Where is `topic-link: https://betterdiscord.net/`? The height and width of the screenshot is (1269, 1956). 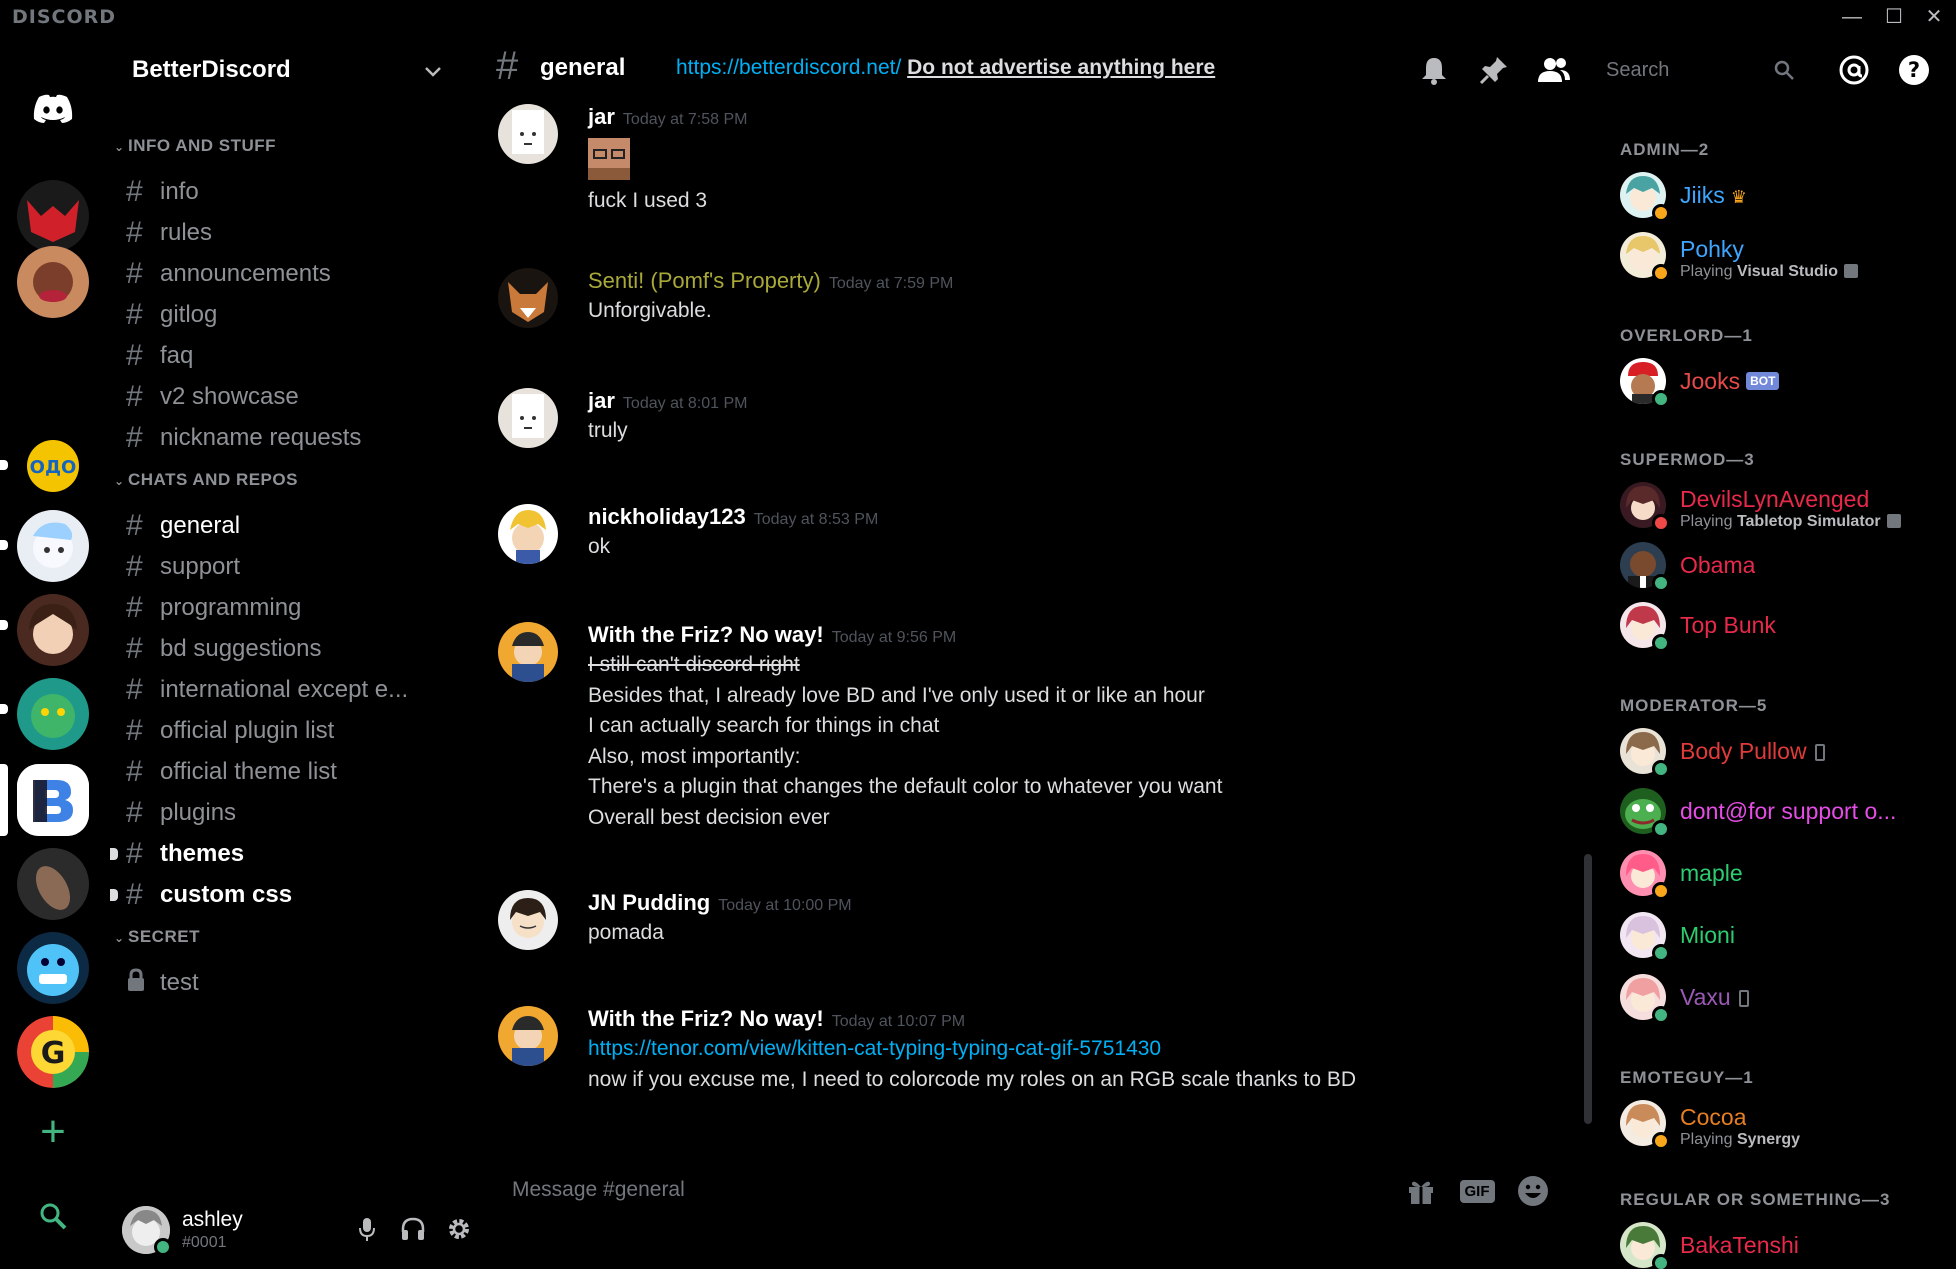
topic-link: https://betterdiscord.net/ is located at coordinates (788, 67).